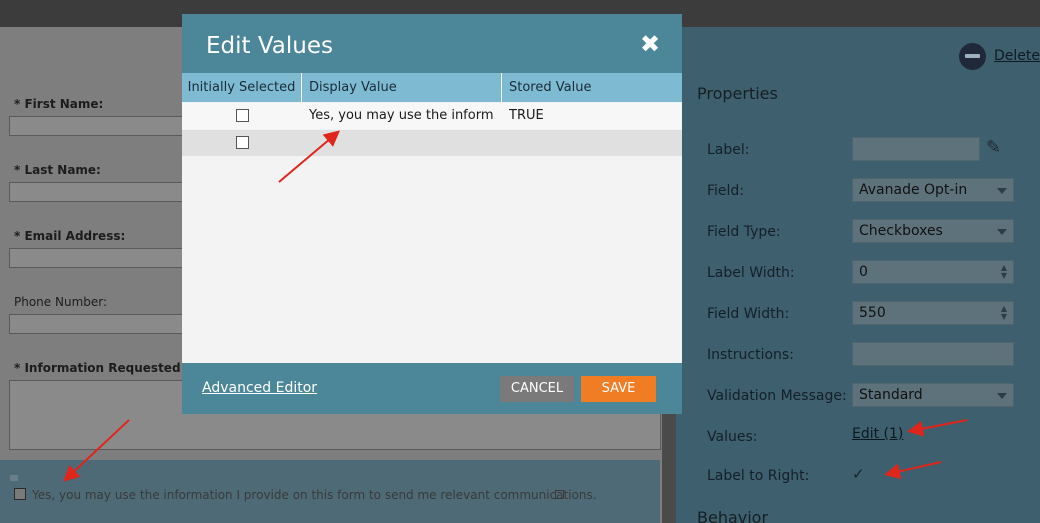 The height and width of the screenshot is (523, 1040). I want to click on edit-values-link: Edit (1), so click(877, 434).